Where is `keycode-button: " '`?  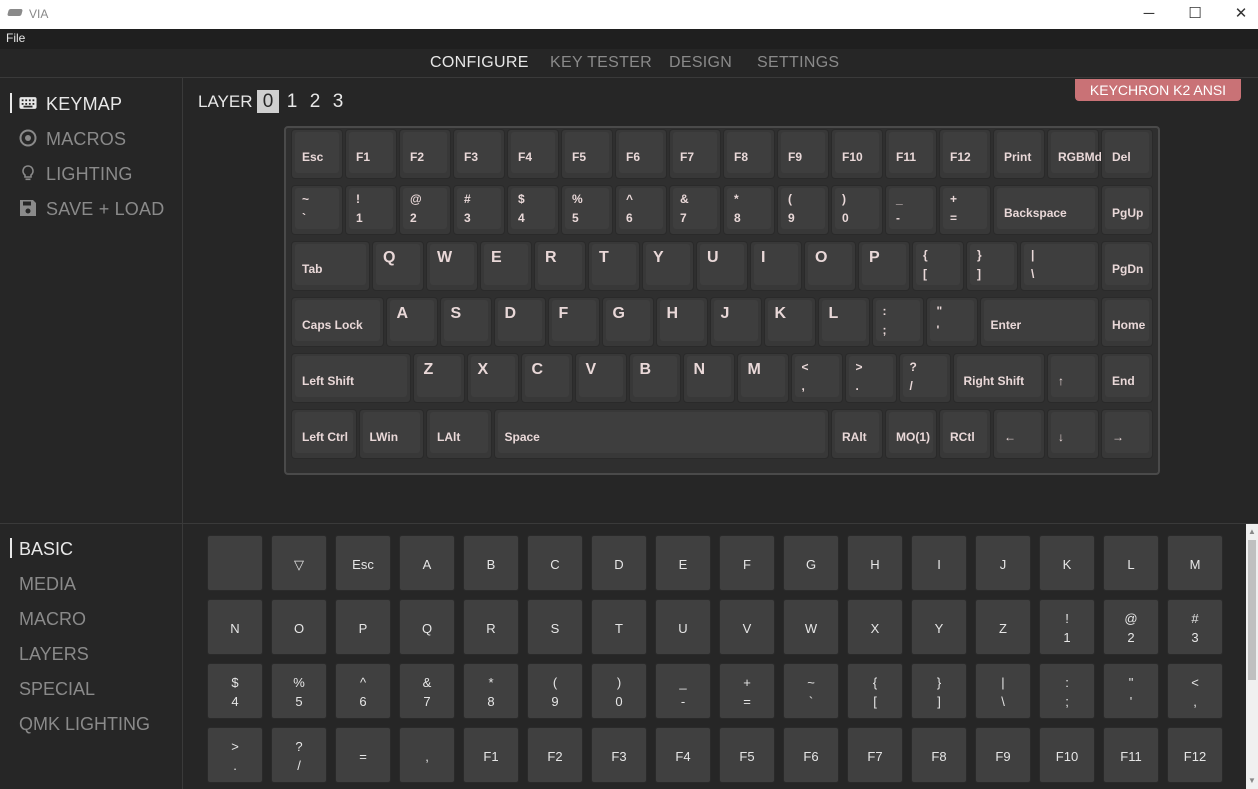 keycode-button: " ' is located at coordinates (1131, 691).